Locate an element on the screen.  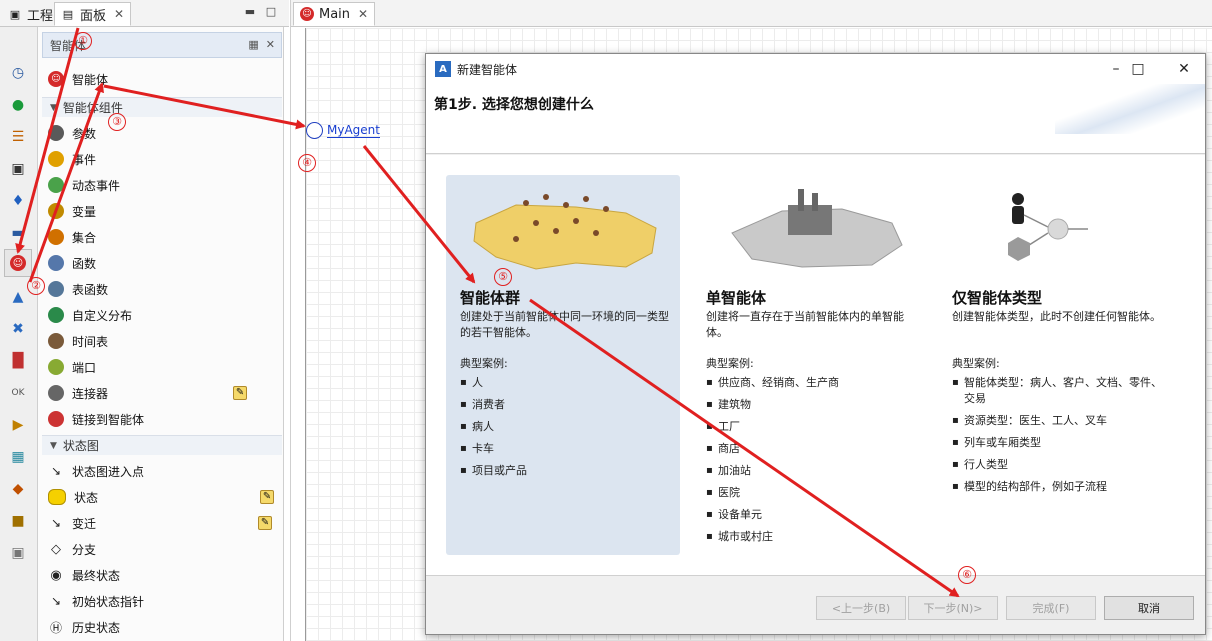
example-item: 列车或车厢类型 is located at coordinates (1058, 443).